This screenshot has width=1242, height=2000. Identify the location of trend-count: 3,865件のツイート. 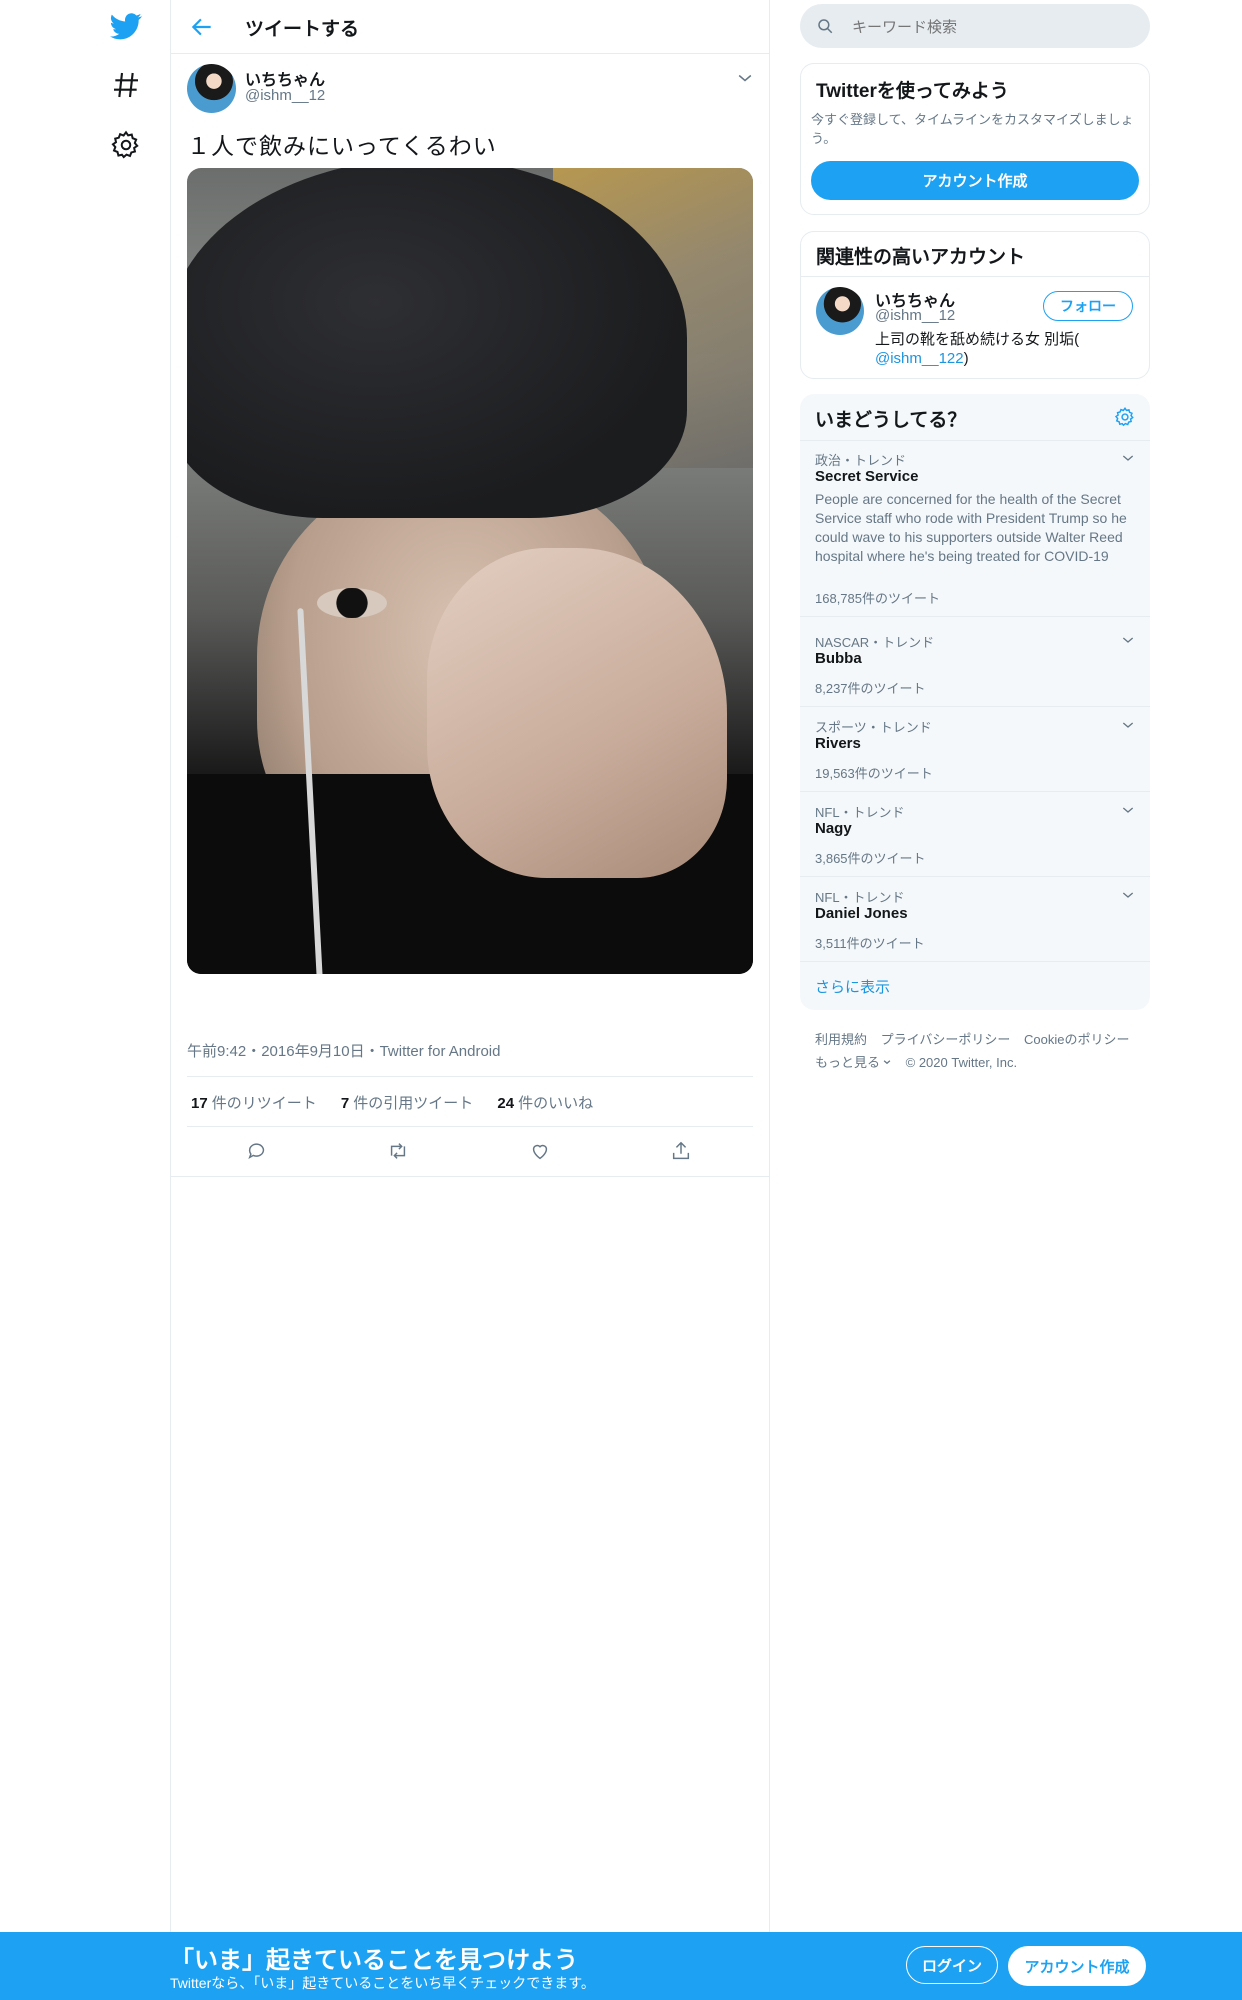
(870, 858).